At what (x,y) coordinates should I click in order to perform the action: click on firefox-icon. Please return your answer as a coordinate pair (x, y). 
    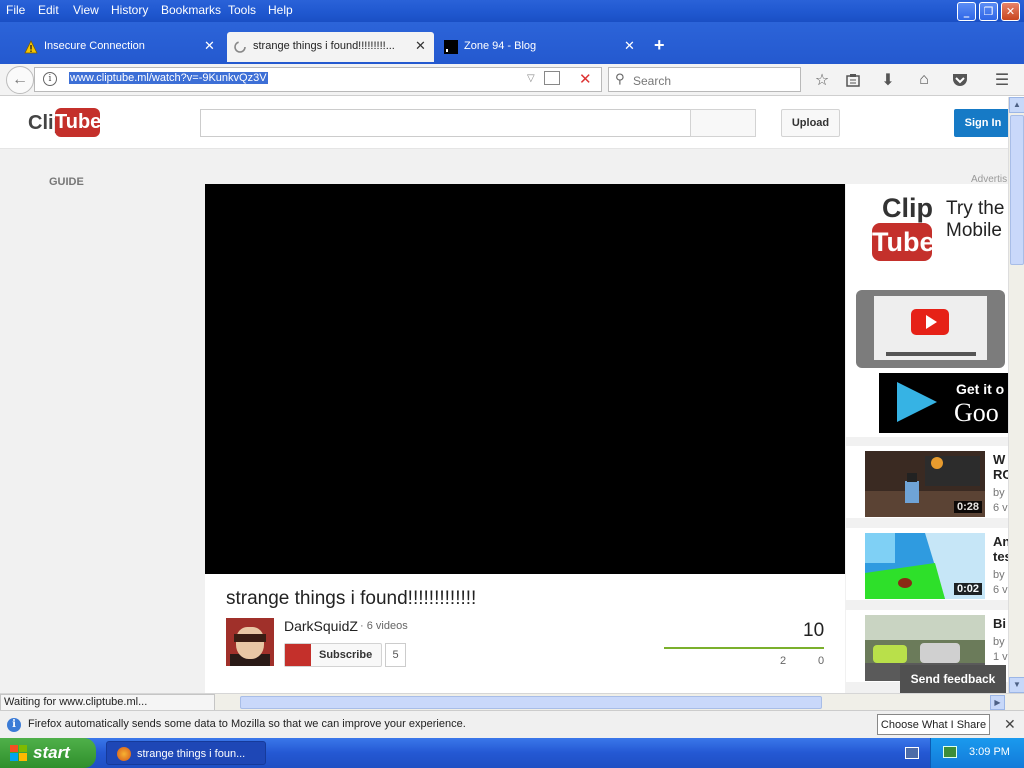
    Looking at the image, I should click on (124, 754).